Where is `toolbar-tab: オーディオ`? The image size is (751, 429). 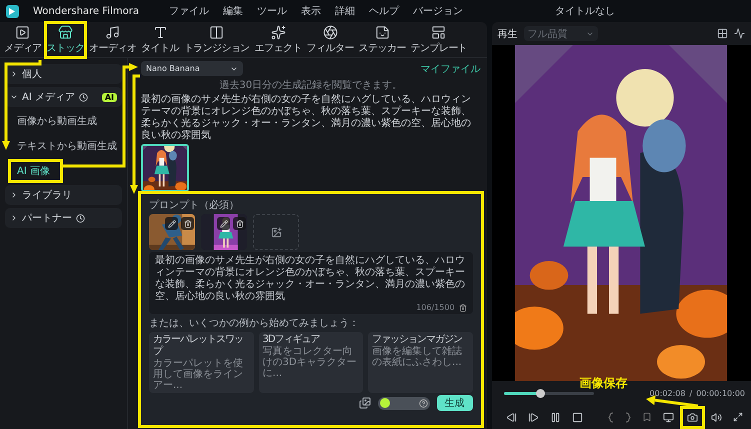 toolbar-tab: オーディオ is located at coordinates (113, 39).